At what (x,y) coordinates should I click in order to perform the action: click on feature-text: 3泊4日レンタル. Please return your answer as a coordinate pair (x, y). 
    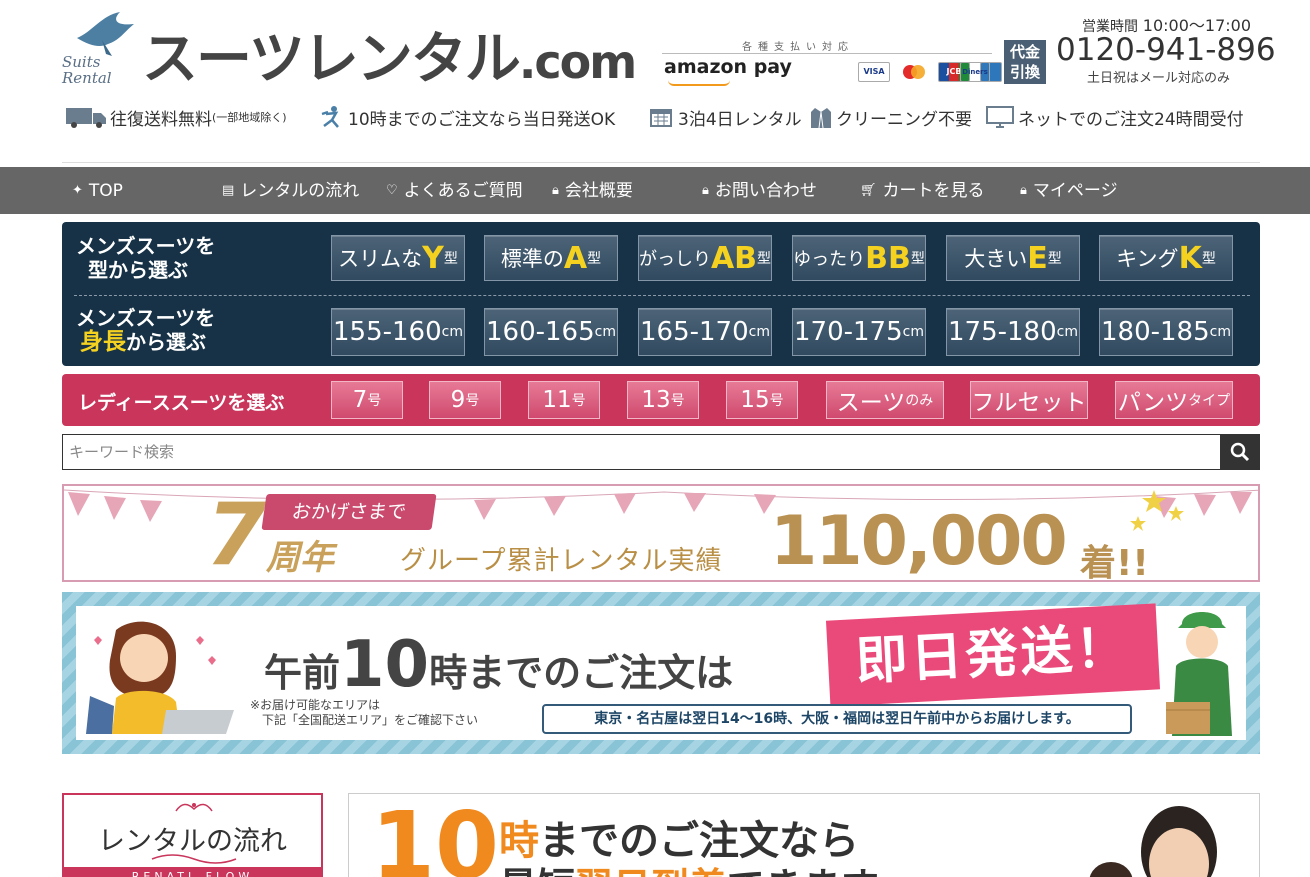
    Looking at the image, I should click on (740, 119).